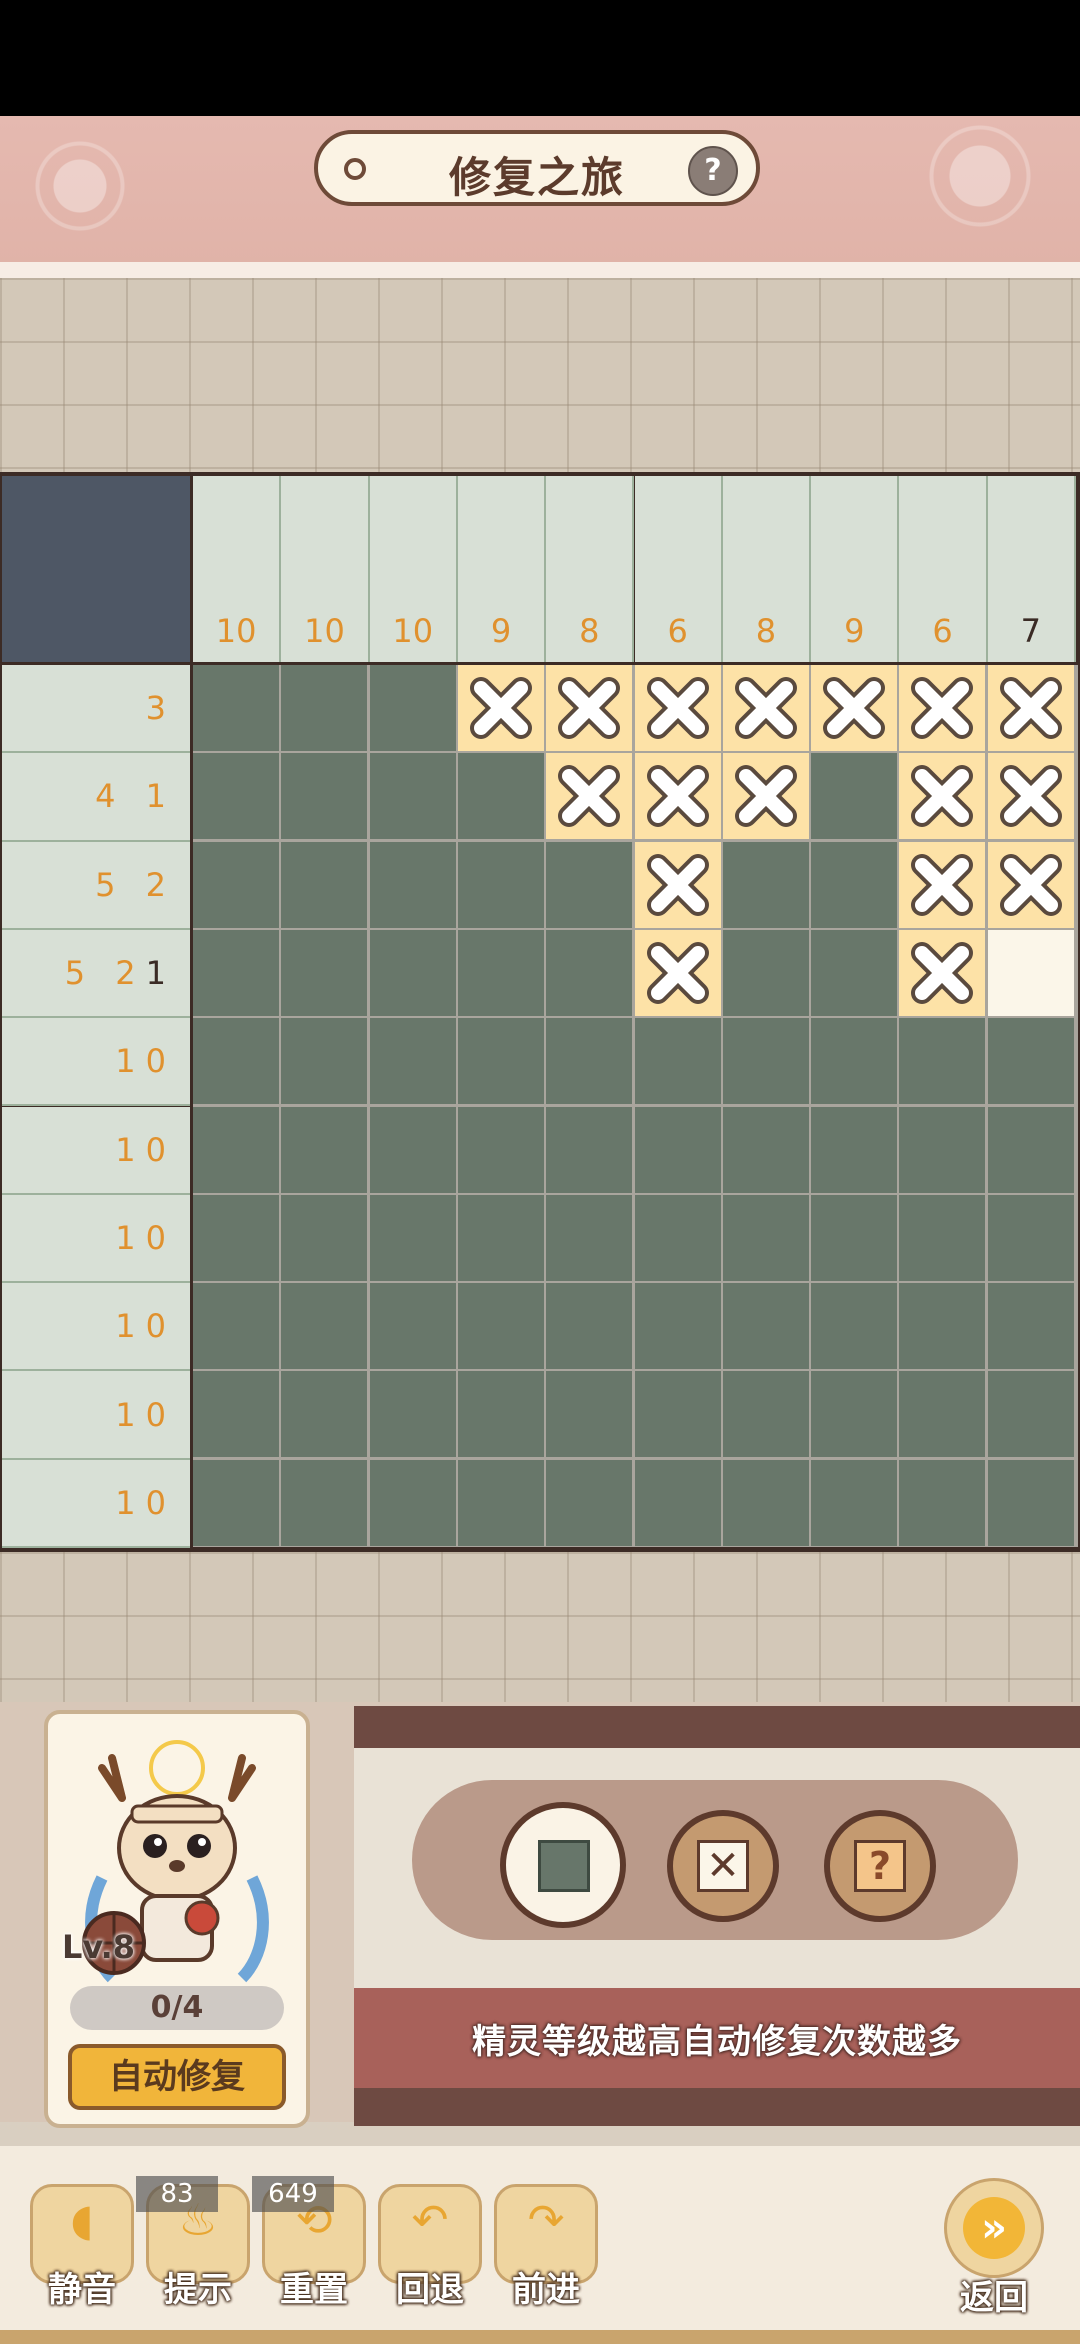  Describe the element at coordinates (880, 1866) in the screenshot. I see `mark-tool-button: ?` at that location.